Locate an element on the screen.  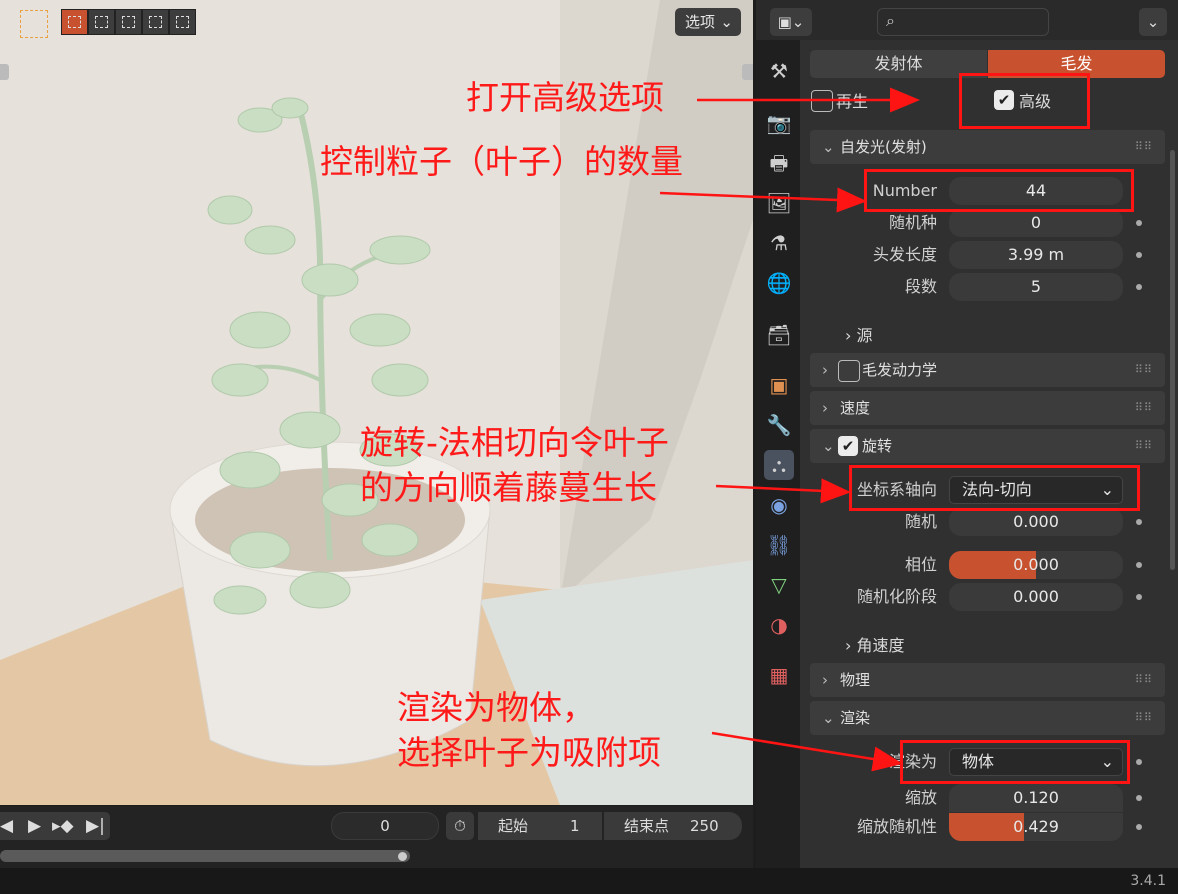
annotation-rotation-line2: 的方向顺着藤蔓生长 is located at coordinates (508, 487).